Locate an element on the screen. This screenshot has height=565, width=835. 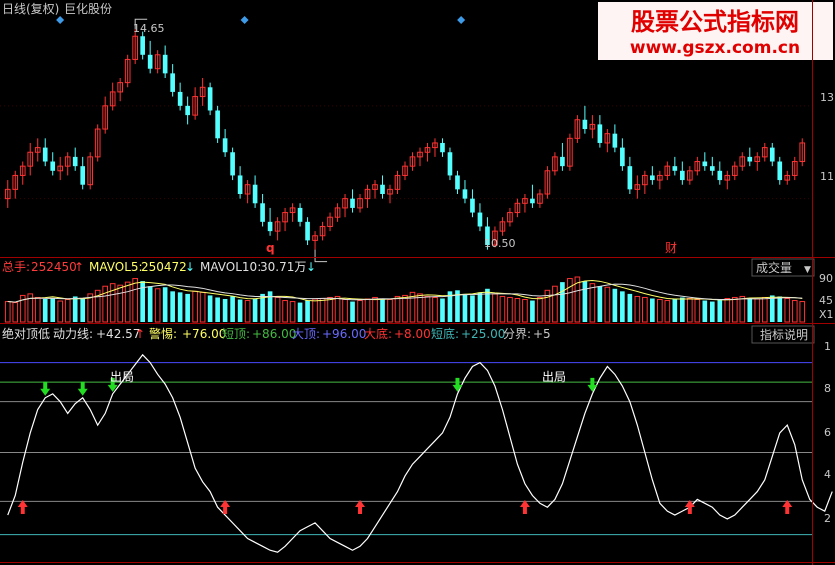
exit-label-1: 出局 is located at coordinates (122, 377).